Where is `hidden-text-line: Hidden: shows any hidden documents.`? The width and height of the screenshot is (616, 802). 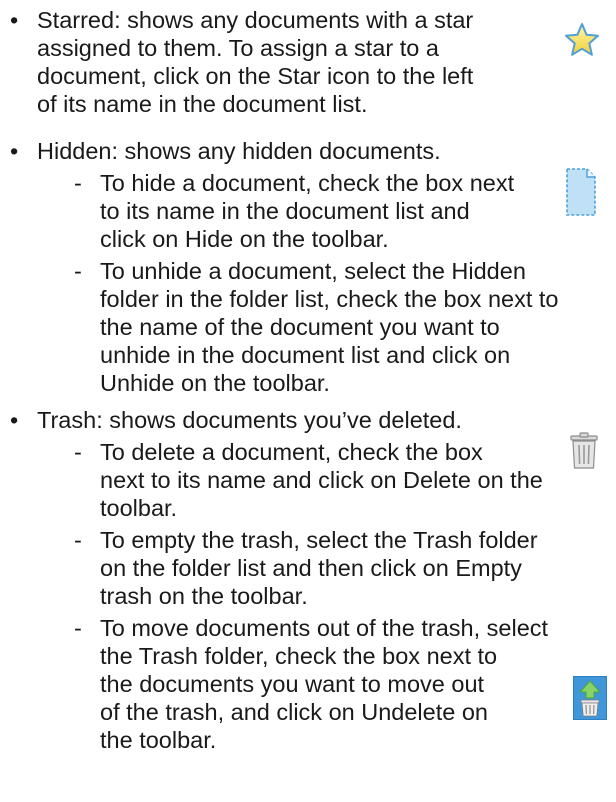
hidden-text-line: Hidden: shows any hidden documents. is located at coordinates (239, 151).